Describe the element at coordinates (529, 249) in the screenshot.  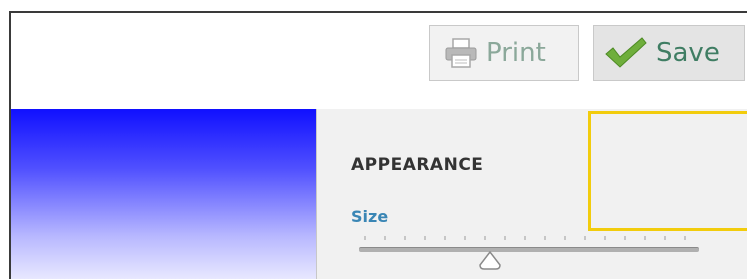
I see `slider-track` at that location.